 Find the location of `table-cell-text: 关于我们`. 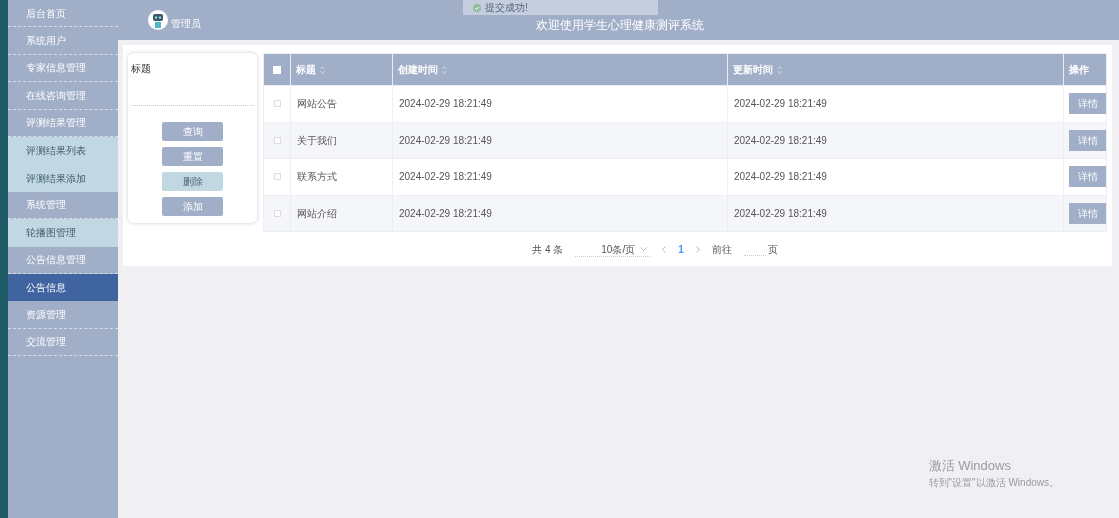

table-cell-text: 关于我们 is located at coordinates (317, 140).